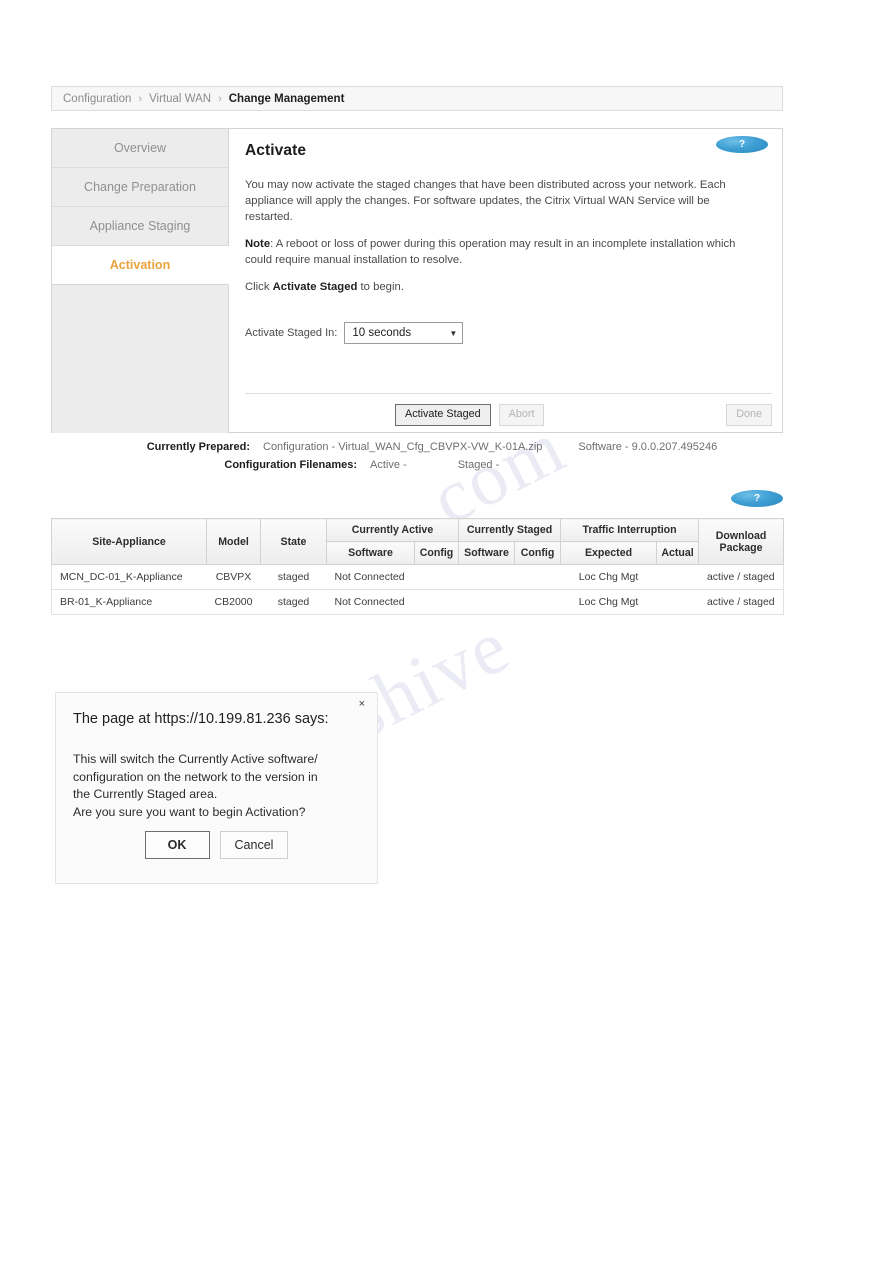 The width and height of the screenshot is (893, 1263). I want to click on dialog-body-line-3: the Currently Staged area., so click(145, 794).